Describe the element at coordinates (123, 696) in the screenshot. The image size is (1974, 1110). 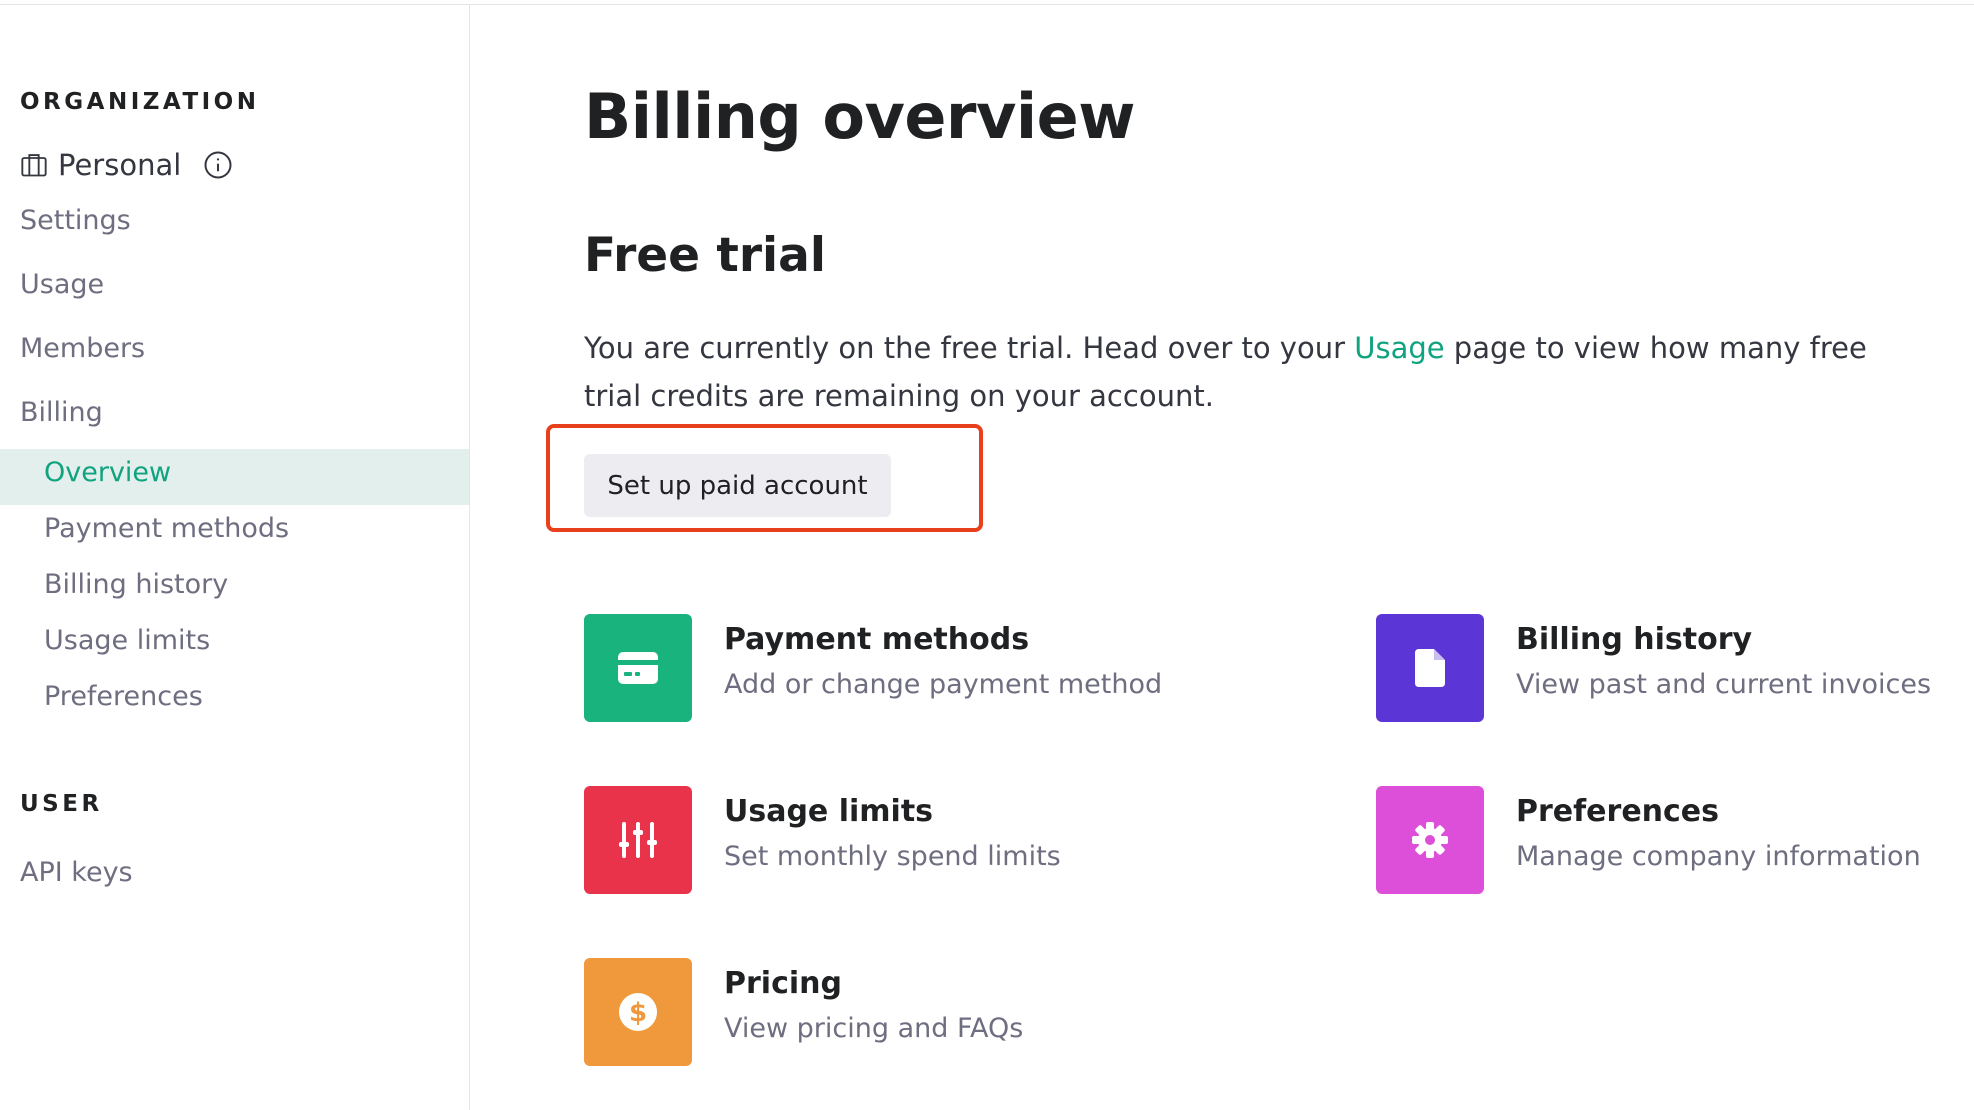
I see `sidebar-item-preferences: Preferences` at that location.